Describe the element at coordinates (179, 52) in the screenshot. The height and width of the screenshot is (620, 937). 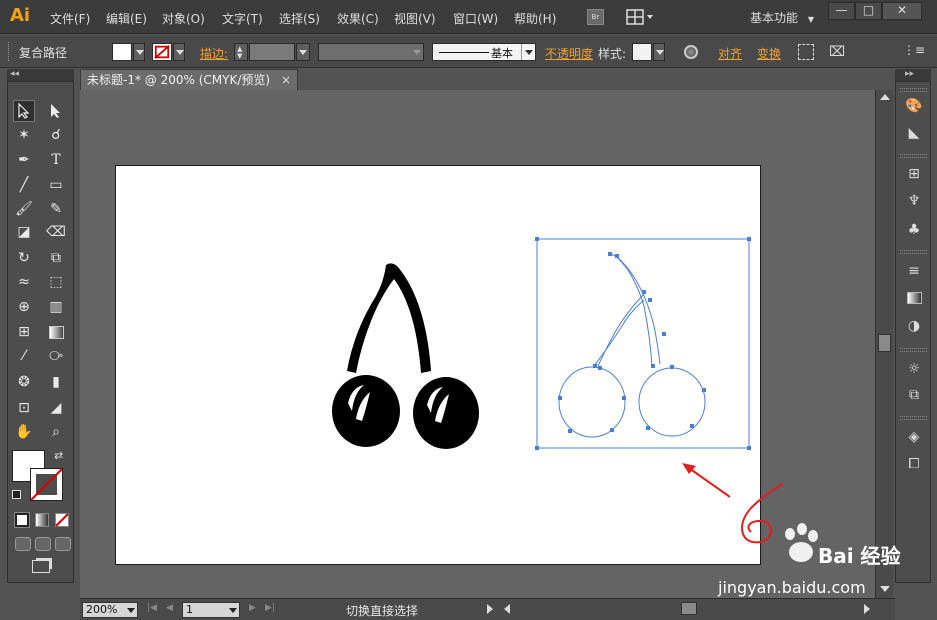
I see `stroke-dropdown` at that location.